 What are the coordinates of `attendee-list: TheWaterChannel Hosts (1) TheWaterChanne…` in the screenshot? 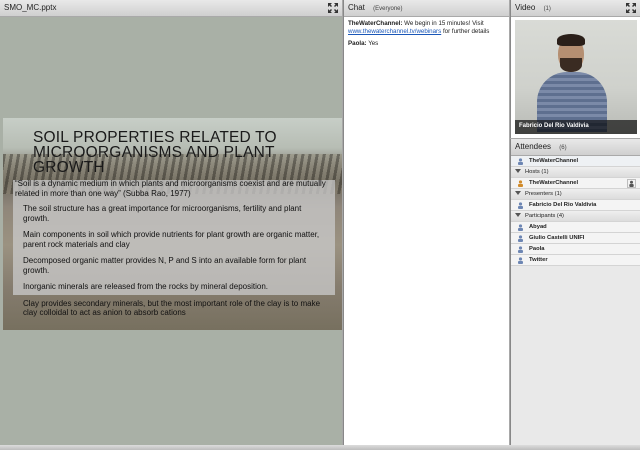 It's located at (575, 300).